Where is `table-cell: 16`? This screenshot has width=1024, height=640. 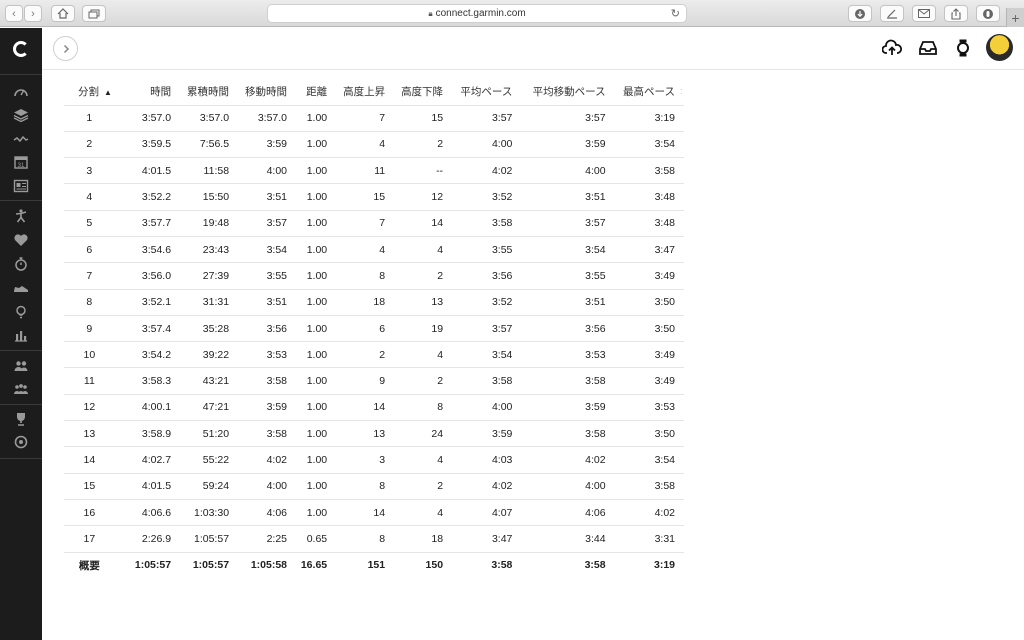
table-cell: 16 is located at coordinates (96, 512).